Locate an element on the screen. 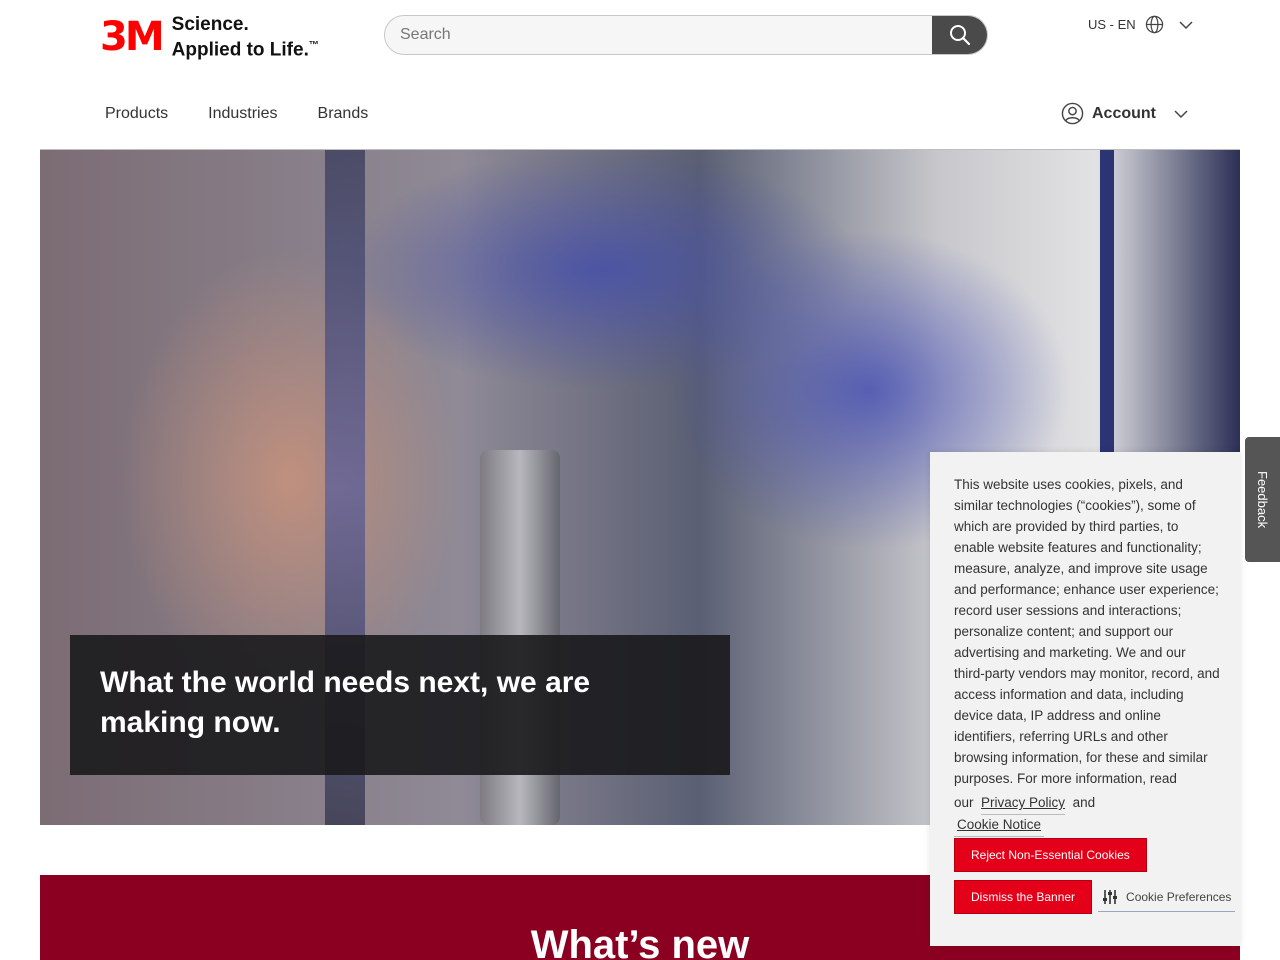 The width and height of the screenshot is (1280, 960). account-label: Account is located at coordinates (1124, 113).